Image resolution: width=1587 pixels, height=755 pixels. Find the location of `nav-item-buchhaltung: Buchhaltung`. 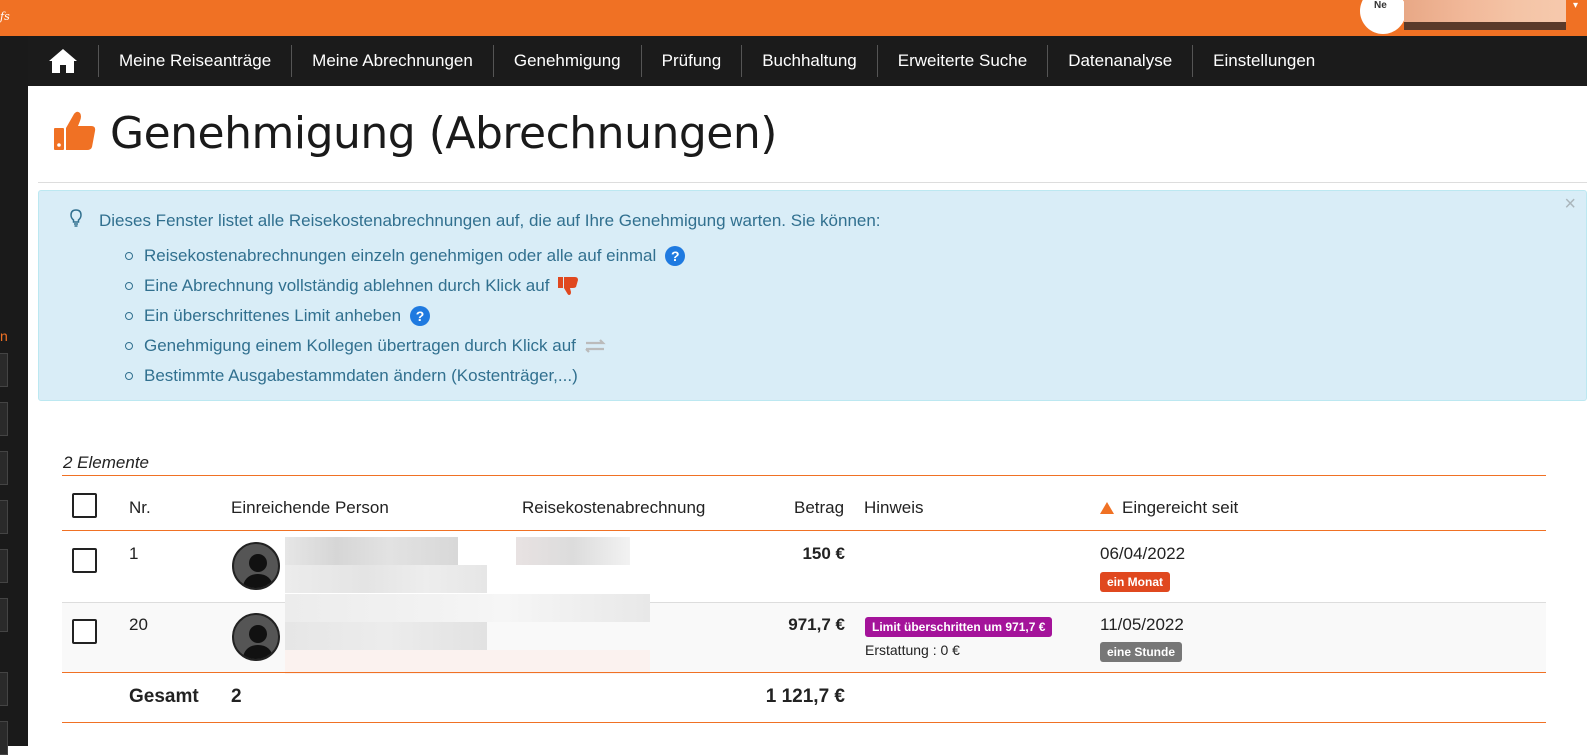

nav-item-buchhaltung: Buchhaltung is located at coordinates (809, 61).